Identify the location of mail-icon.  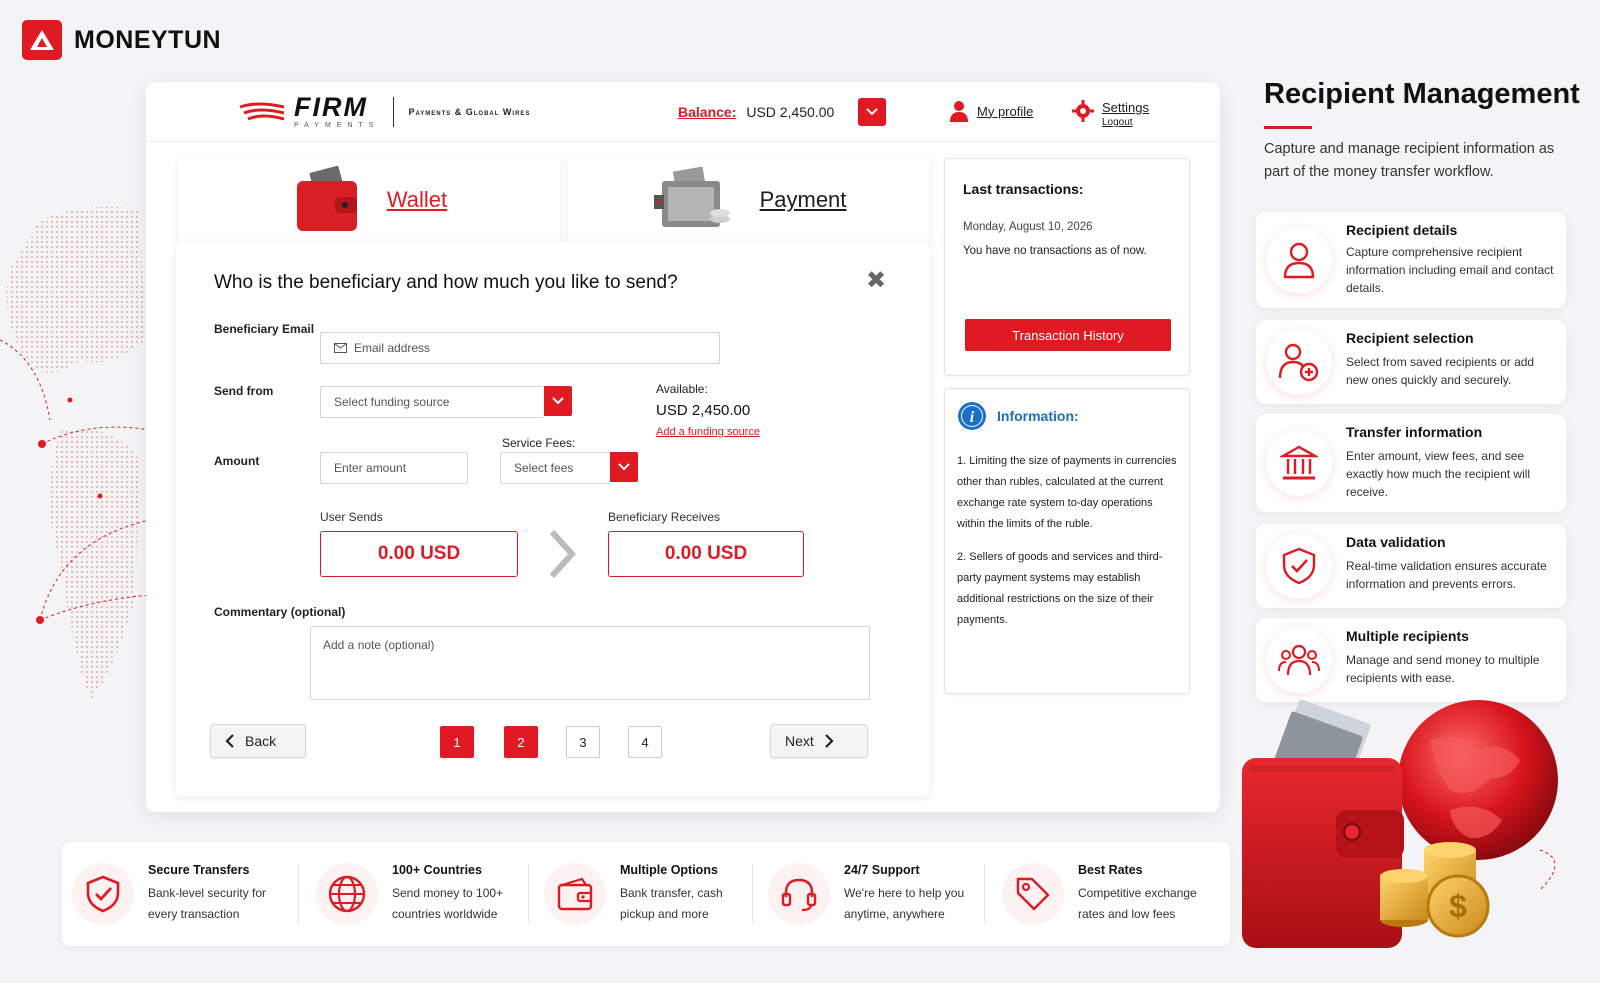
(340, 348).